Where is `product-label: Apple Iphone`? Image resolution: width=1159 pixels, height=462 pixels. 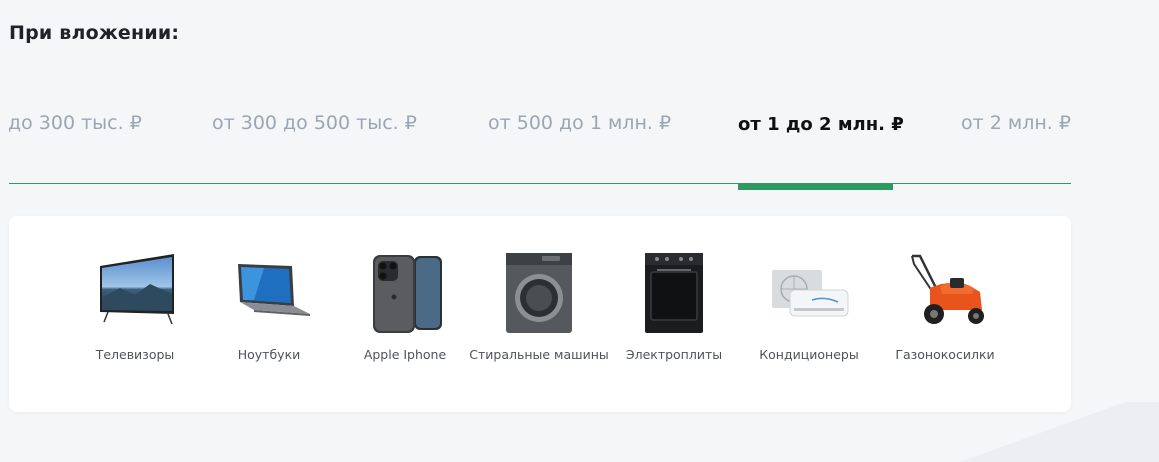 product-label: Apple Iphone is located at coordinates (405, 354).